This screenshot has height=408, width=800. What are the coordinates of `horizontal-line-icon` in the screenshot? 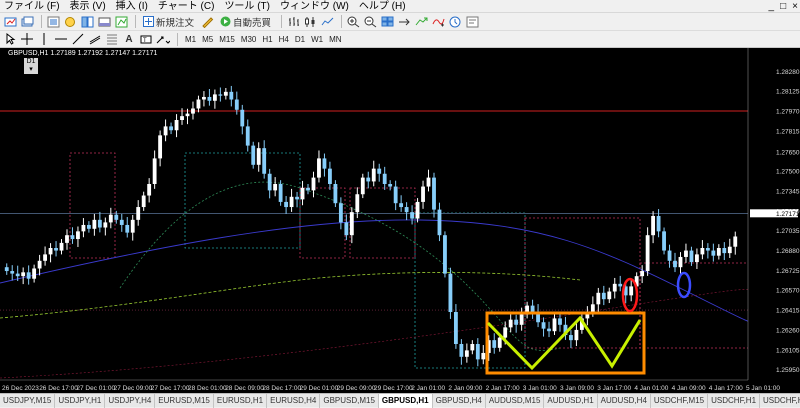 It's located at (61, 39).